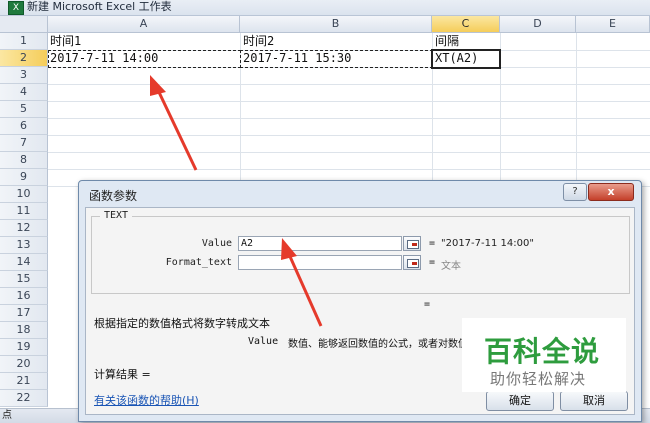 The image size is (650, 423). What do you see at coordinates (451, 266) in the screenshot?
I see `format-text-result: 文本` at bounding box center [451, 266].